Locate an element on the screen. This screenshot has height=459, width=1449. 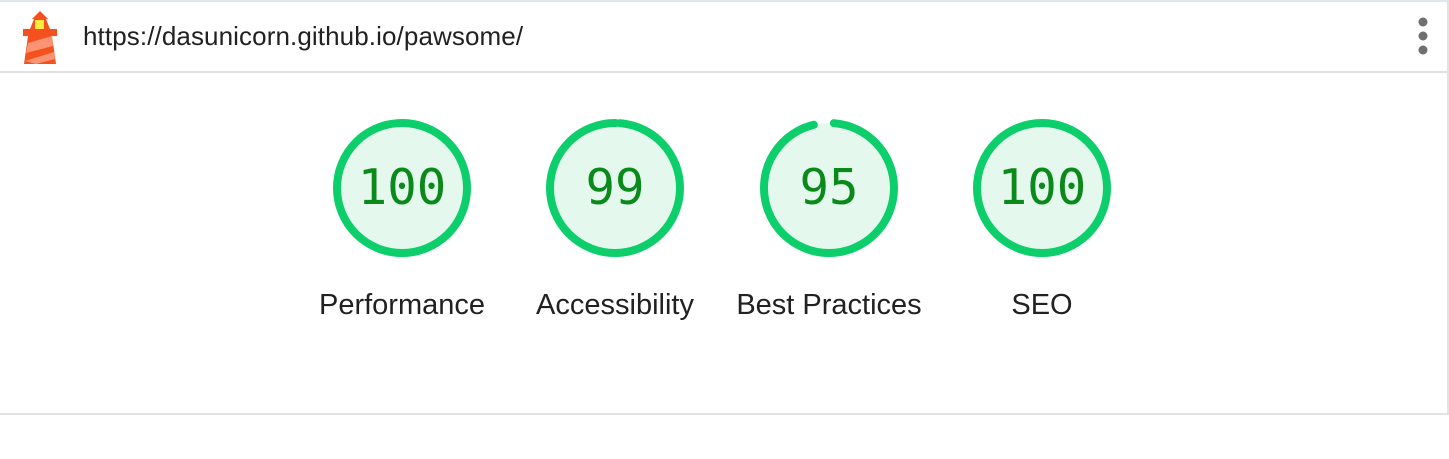
report-url: https://dasunicorn.github.io/pawsome/ is located at coordinates (303, 36).